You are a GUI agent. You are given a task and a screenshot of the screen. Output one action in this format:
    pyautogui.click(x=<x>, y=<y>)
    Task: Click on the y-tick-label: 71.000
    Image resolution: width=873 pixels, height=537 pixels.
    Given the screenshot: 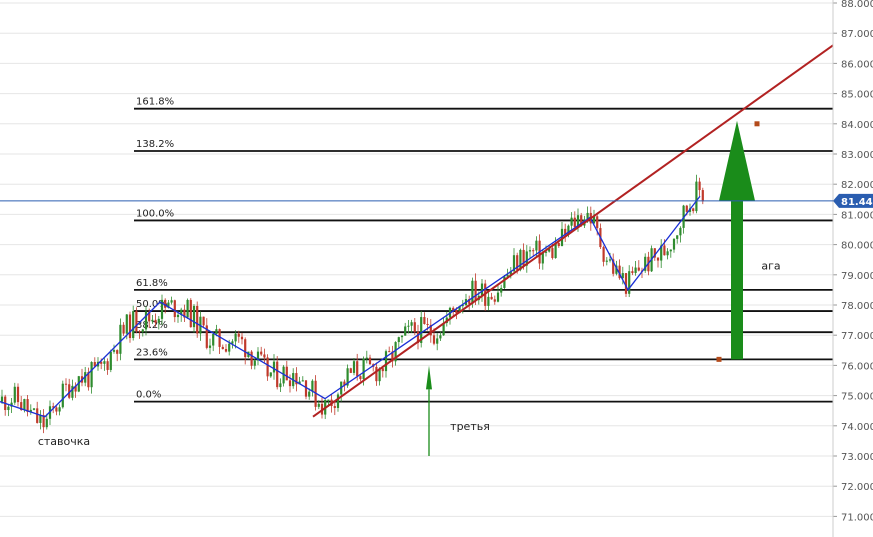 What is the action you would take?
    pyautogui.click(x=857, y=517)
    